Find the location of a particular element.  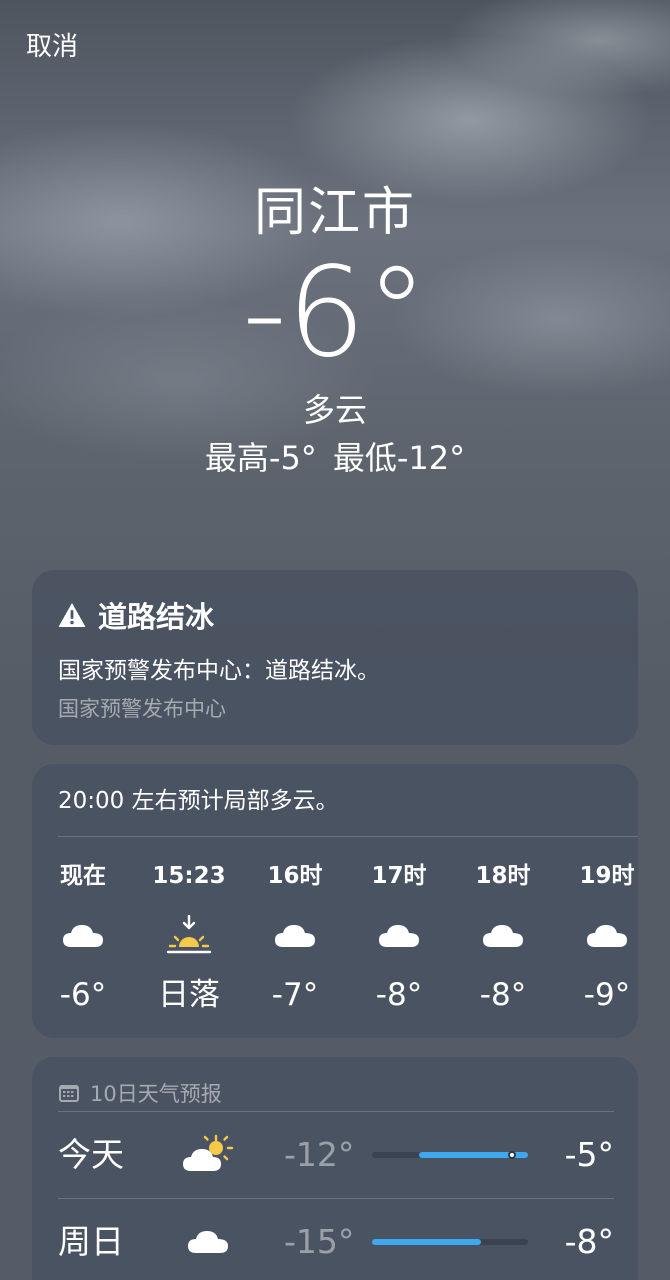

high-temperature: 最高-5° is located at coordinates (260, 458).